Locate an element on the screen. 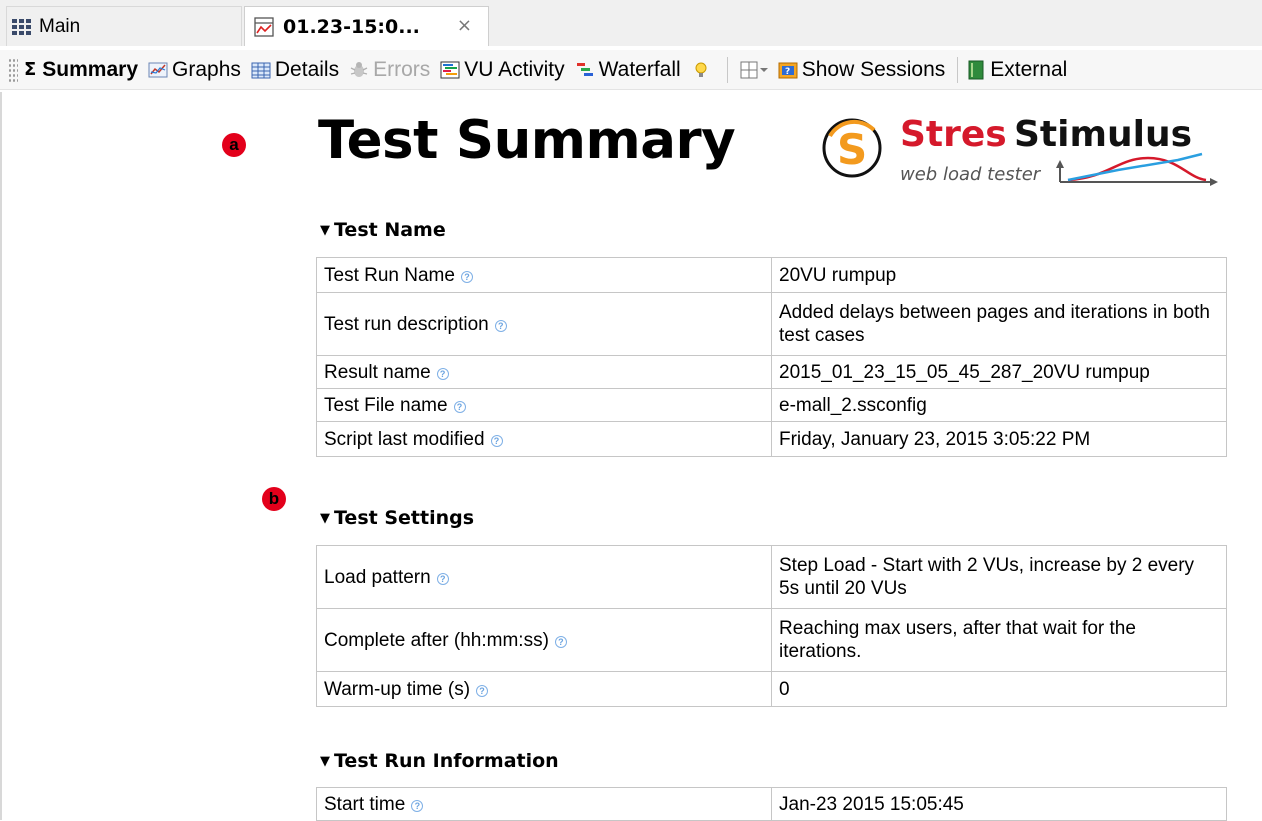  graphs-button: Graphs is located at coordinates (194, 70).